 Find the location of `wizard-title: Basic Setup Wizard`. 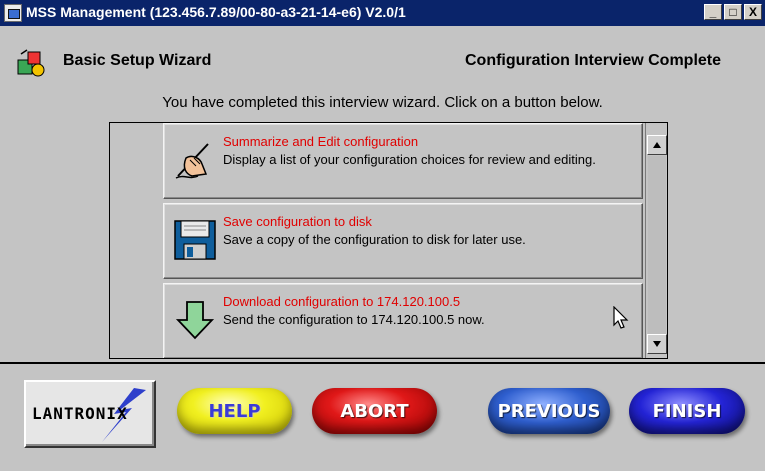

wizard-title: Basic Setup Wizard is located at coordinates (137, 60).